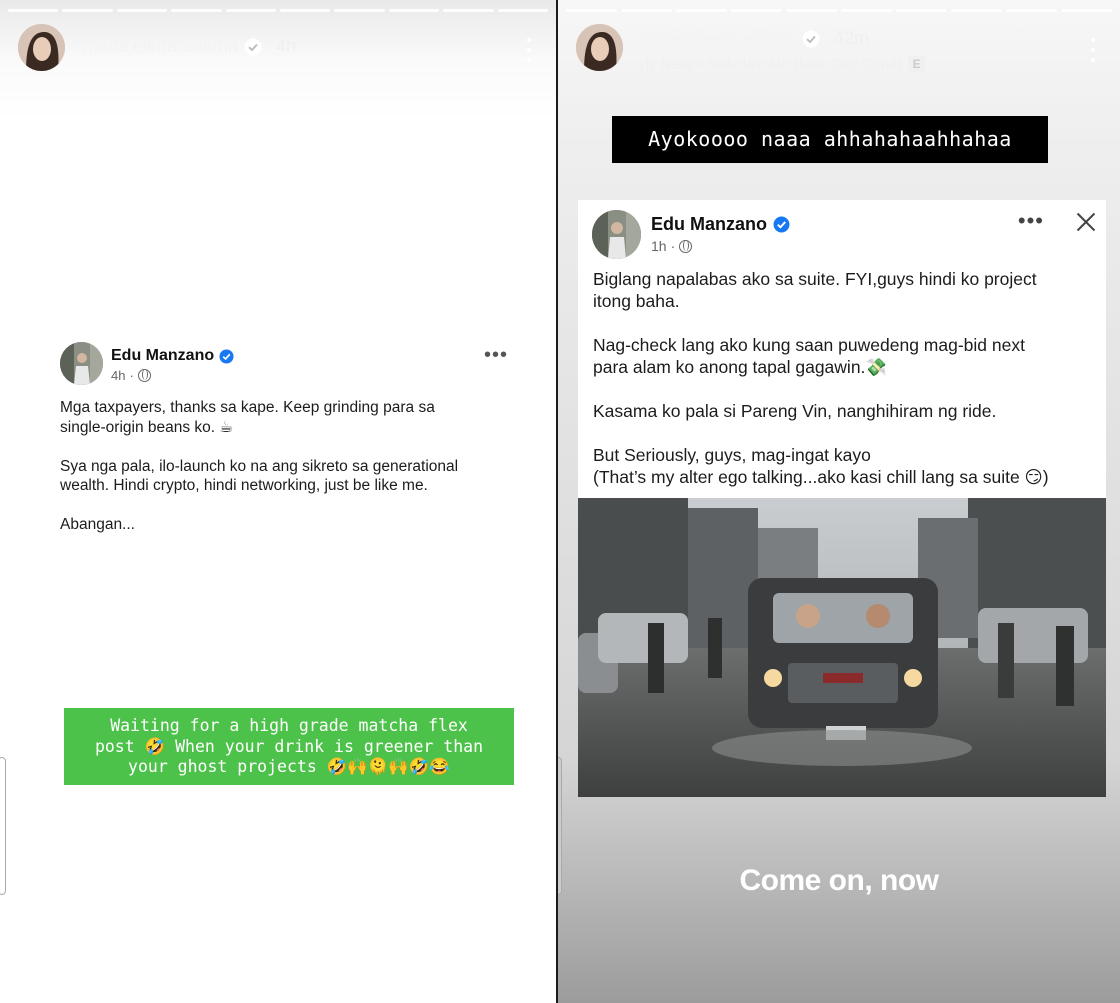  I want to click on post-time: 4h, so click(118, 375).